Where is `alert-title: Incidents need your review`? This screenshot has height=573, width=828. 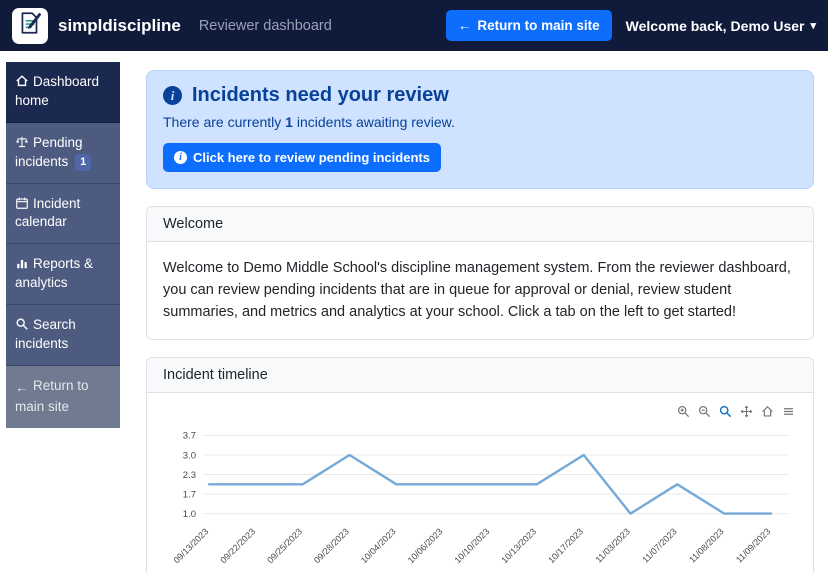
alert-title: Incidents need your review is located at coordinates (320, 95).